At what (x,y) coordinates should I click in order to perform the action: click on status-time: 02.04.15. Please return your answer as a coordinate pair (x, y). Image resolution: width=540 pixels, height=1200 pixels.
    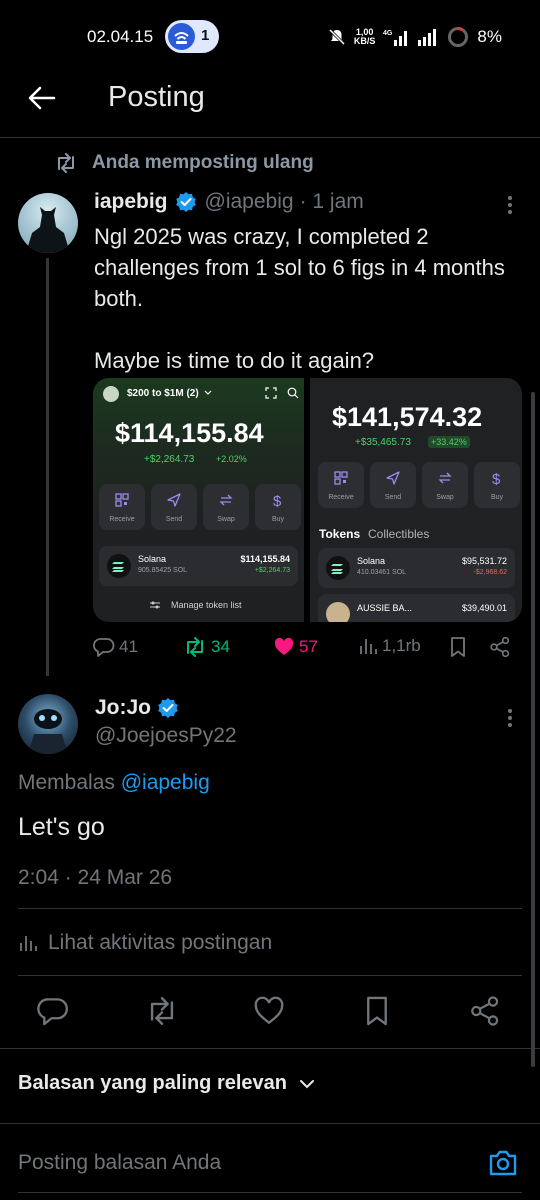
    Looking at the image, I should click on (120, 36).